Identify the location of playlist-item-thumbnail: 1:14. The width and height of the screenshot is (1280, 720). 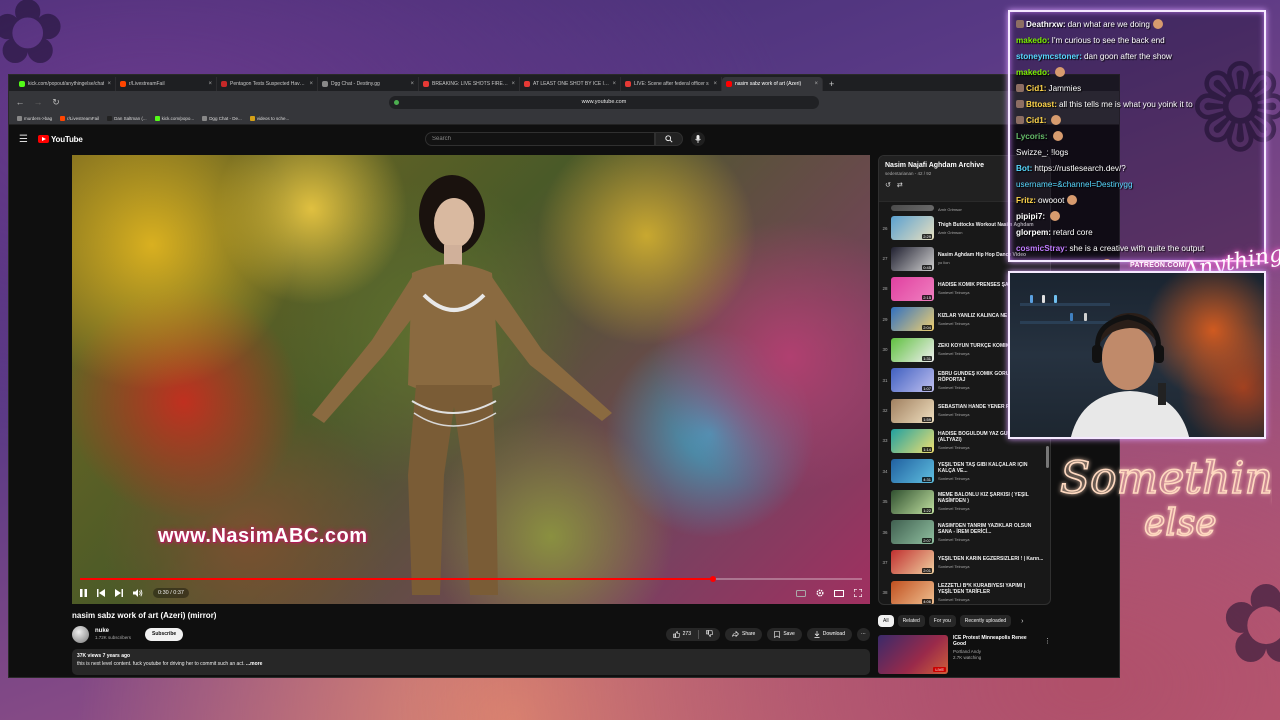
(912, 440).